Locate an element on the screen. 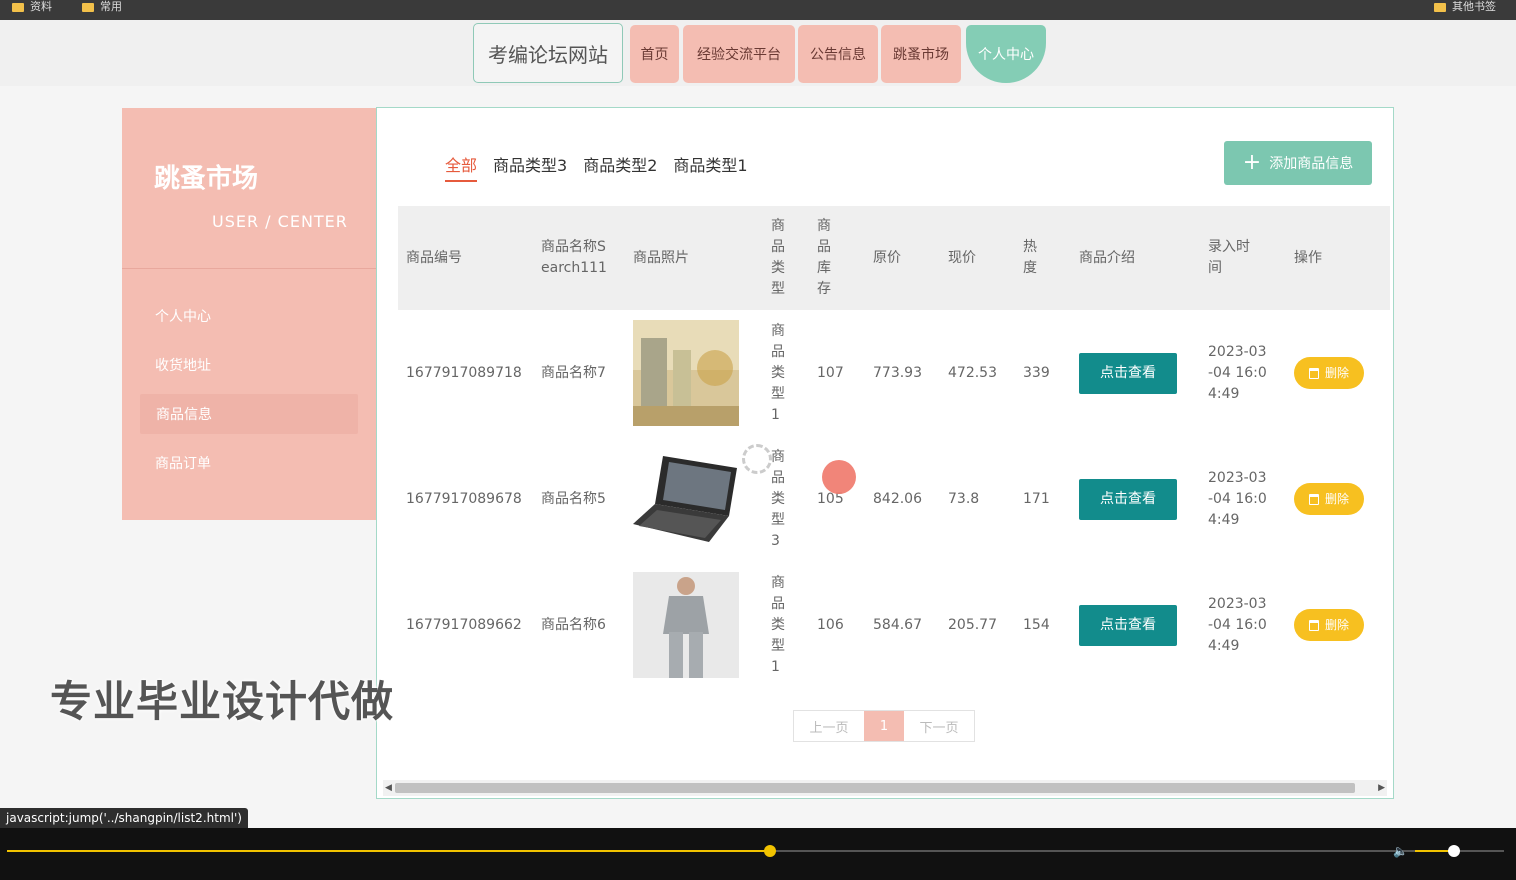  cell-price: 472.53 is located at coordinates (977, 373).